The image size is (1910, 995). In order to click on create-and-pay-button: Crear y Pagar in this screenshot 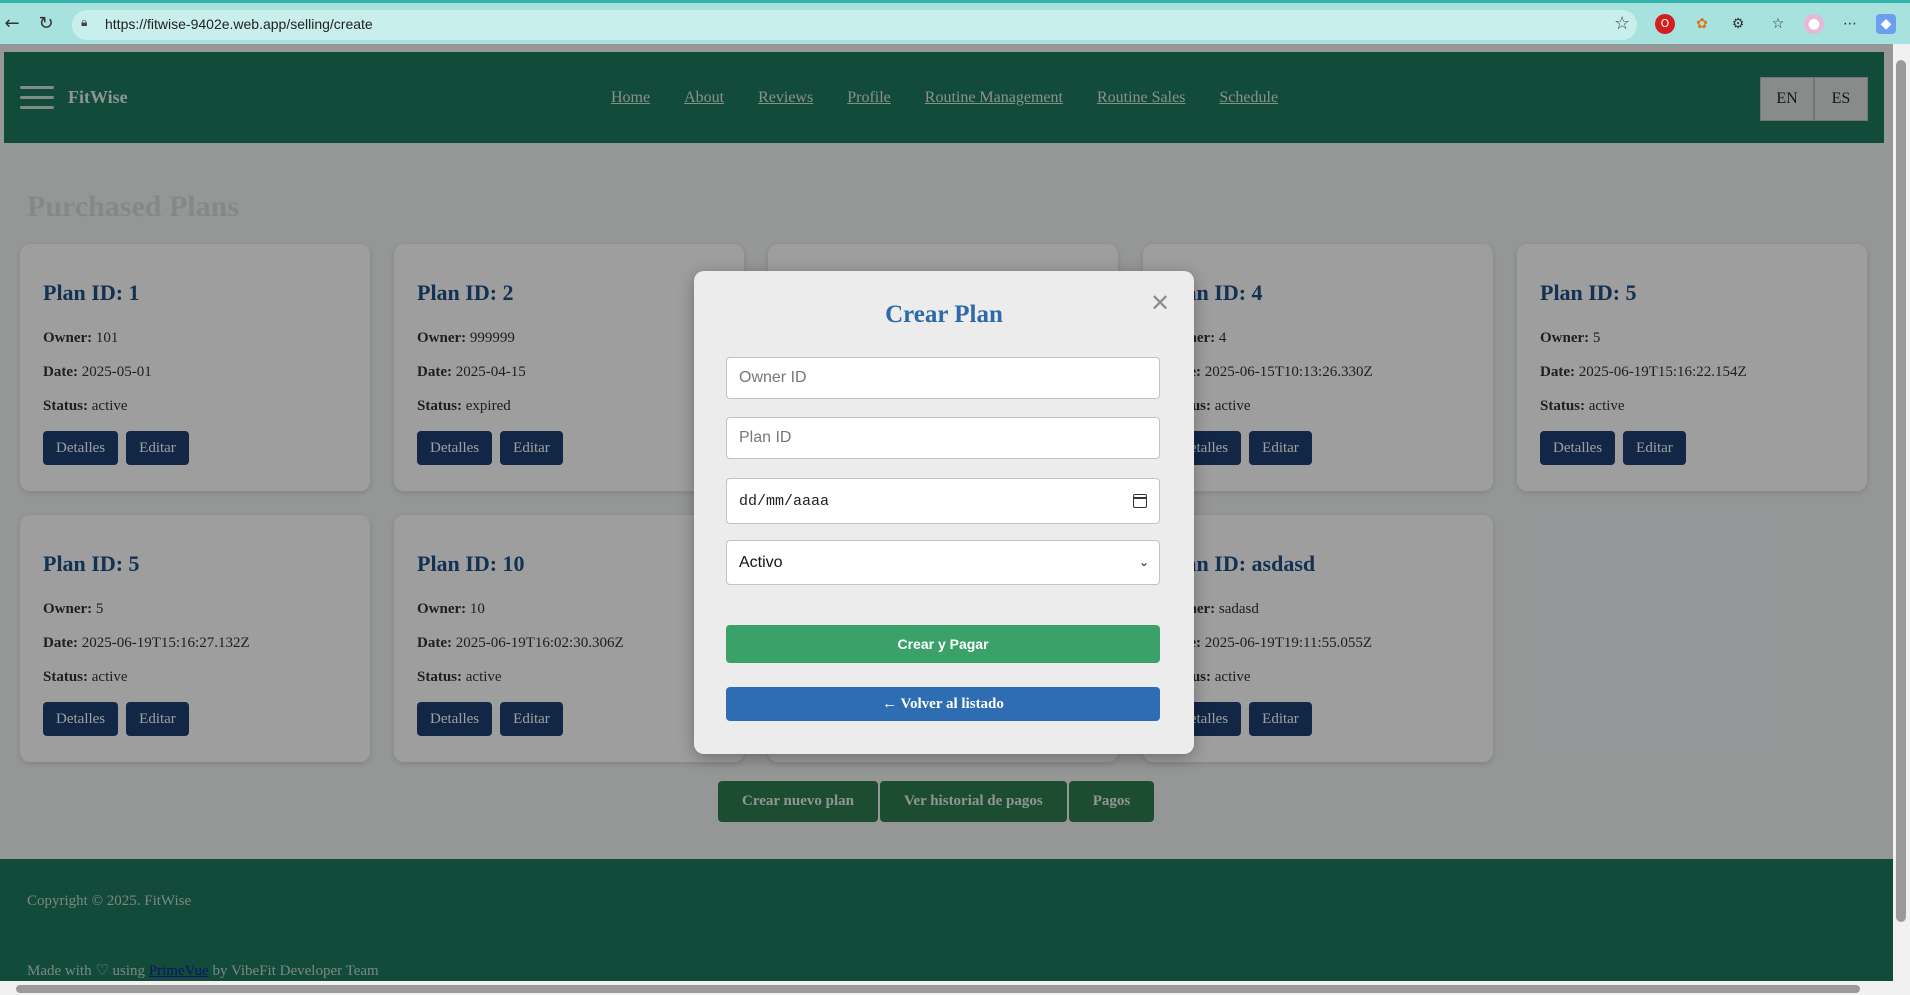, I will do `click(943, 644)`.